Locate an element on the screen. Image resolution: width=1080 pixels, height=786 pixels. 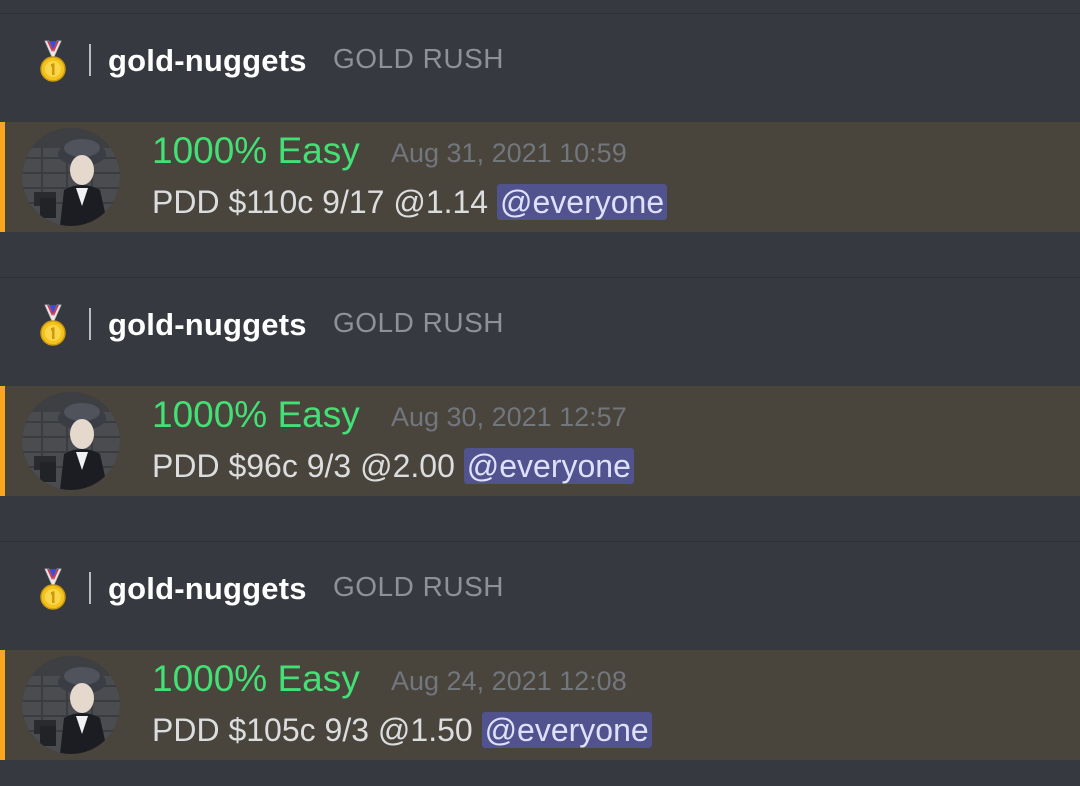
message-content: PDD $110c 9/17 @1.14 @everyone is located at coordinates (410, 202).